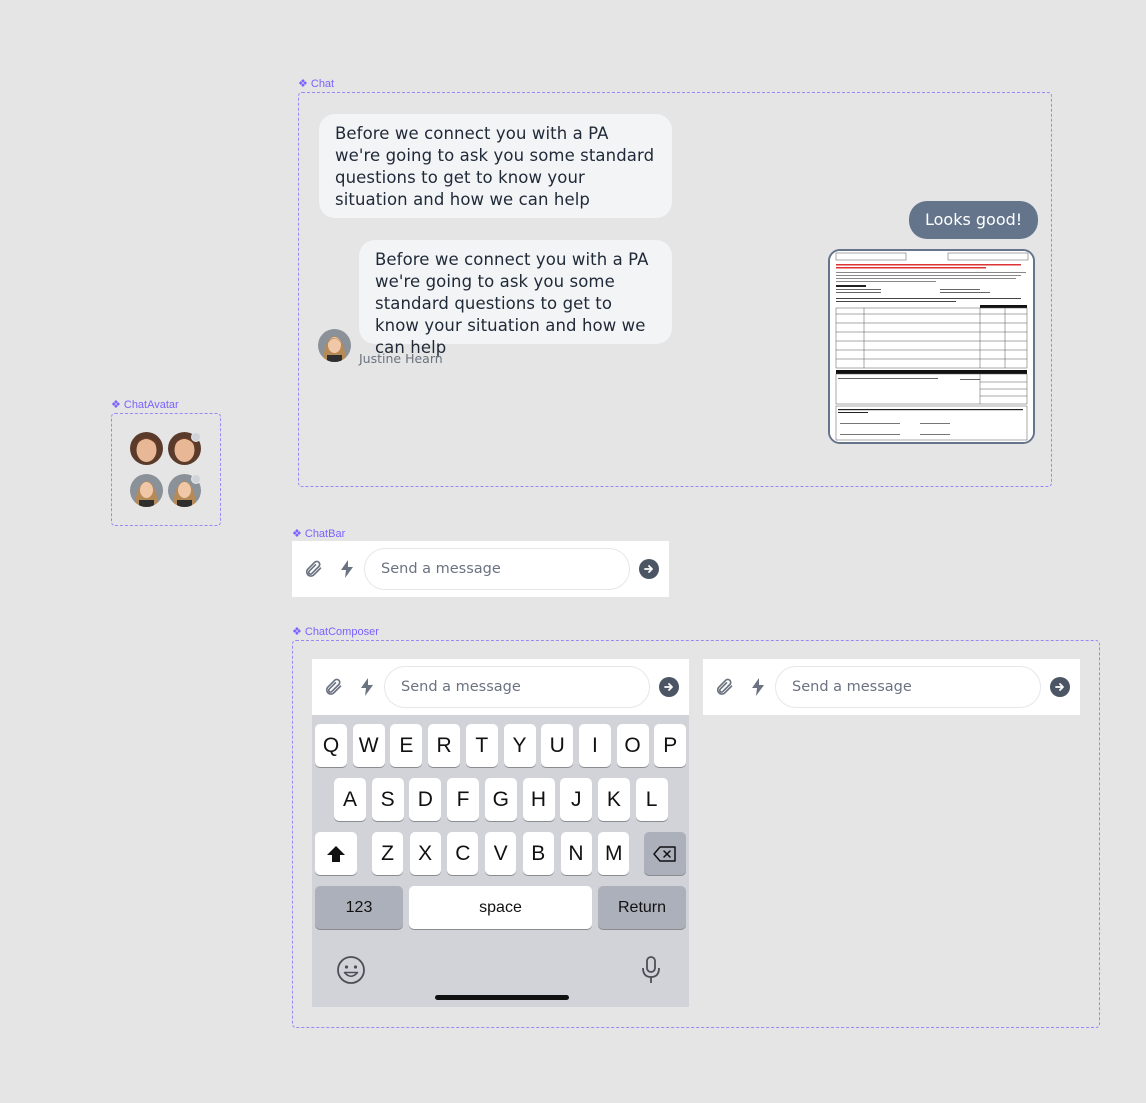  I want to click on key-e: E, so click(406, 745).